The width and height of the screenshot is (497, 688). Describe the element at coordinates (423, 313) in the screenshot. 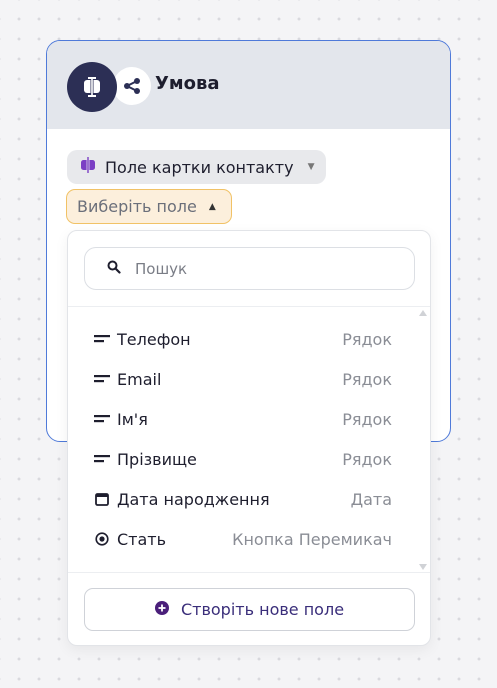

I see `scroll-up-icon` at that location.